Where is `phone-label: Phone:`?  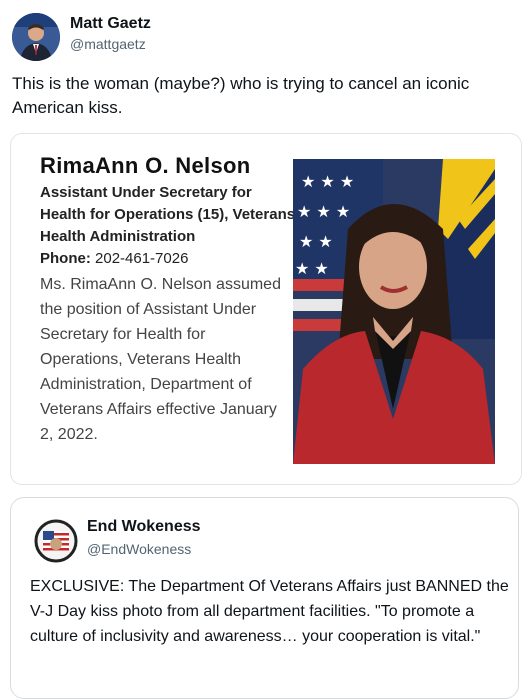
phone-label: Phone: is located at coordinates (65, 258).